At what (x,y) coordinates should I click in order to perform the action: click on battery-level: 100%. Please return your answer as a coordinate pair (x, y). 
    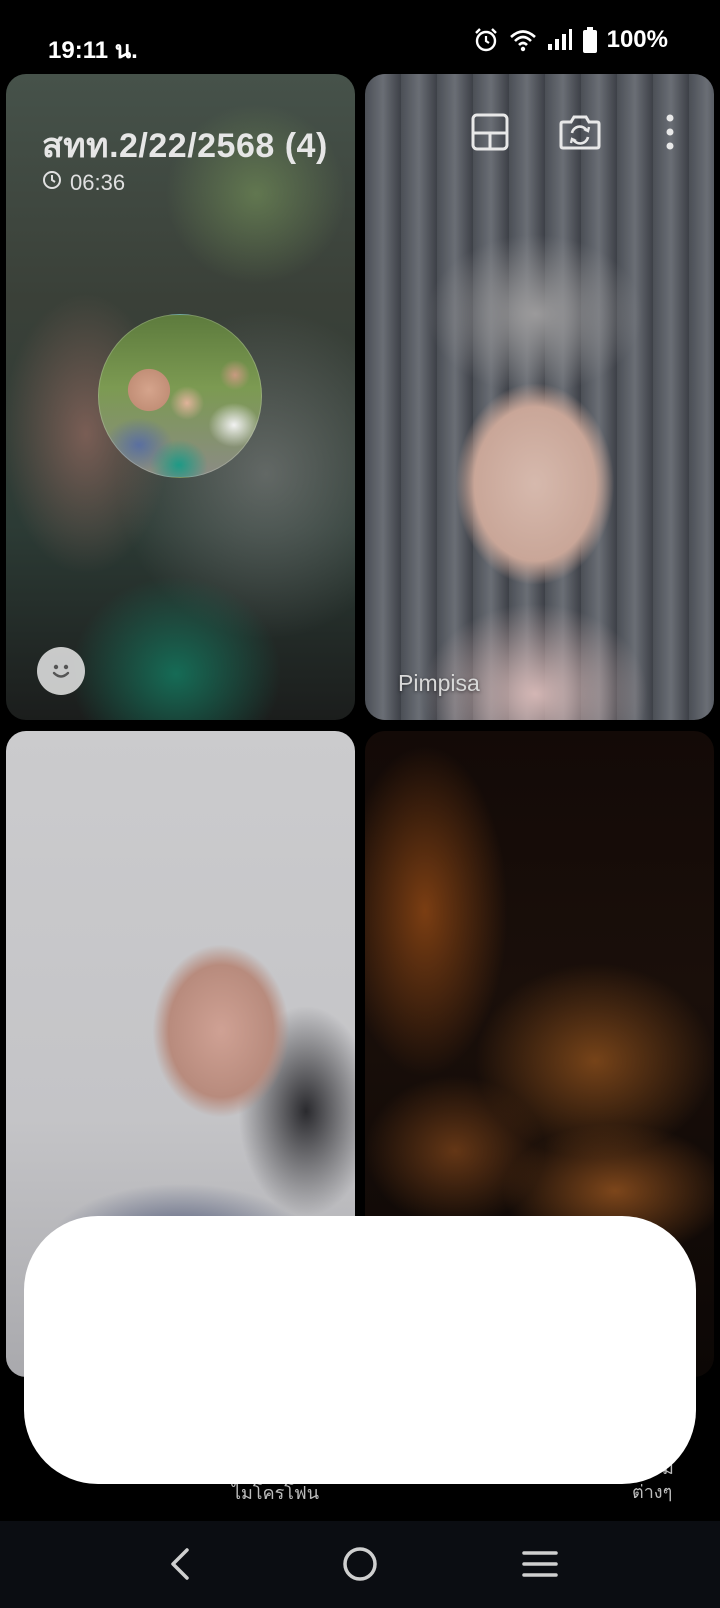
    Looking at the image, I should click on (637, 39).